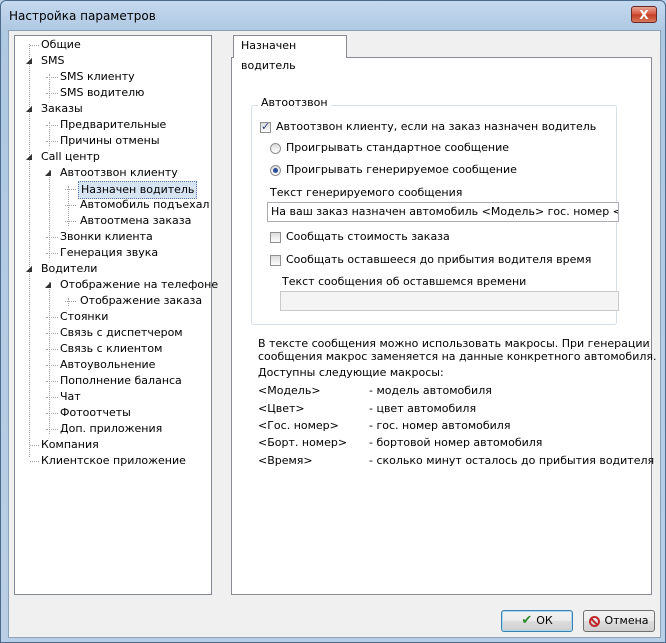 Image resolution: width=666 pixels, height=643 pixels. What do you see at coordinates (285, 460) in the screenshot?
I see `macro-key: <Время>` at bounding box center [285, 460].